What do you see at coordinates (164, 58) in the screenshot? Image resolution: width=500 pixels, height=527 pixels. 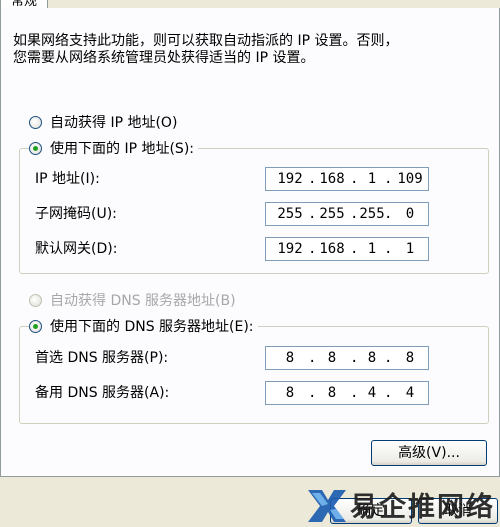 I see `description-line-2: 您需要从网络系统管理员处获得适当的 IP 设置。` at bounding box center [164, 58].